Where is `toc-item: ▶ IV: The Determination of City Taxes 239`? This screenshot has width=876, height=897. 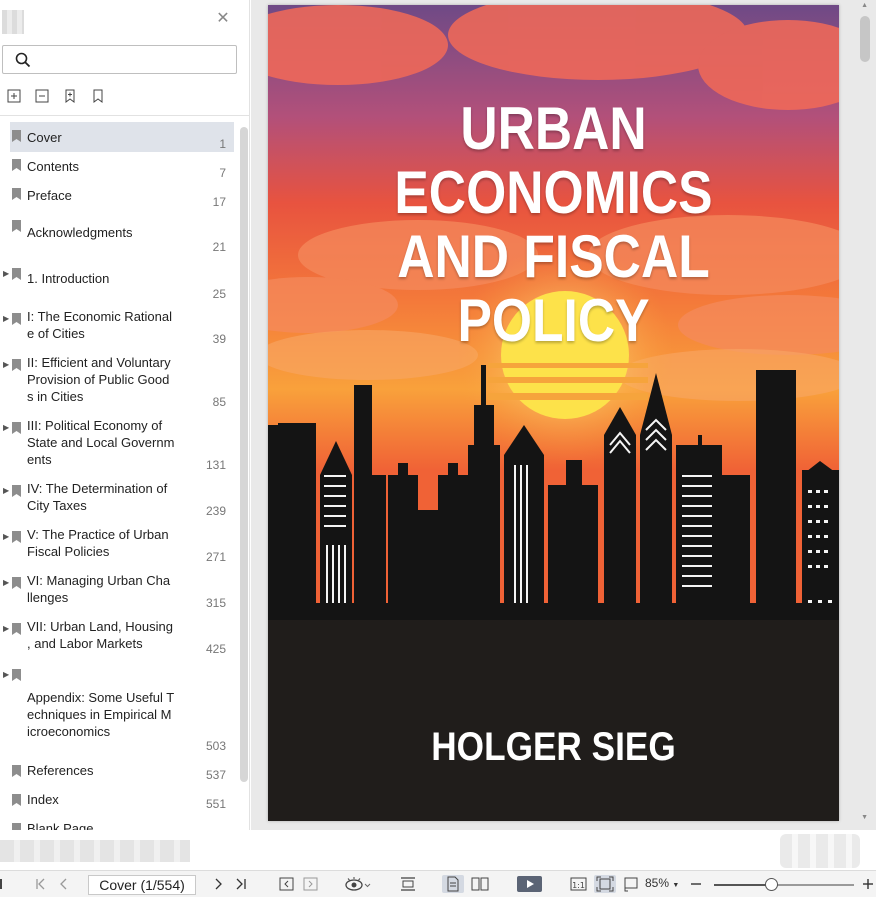
toc-item: ▶ IV: The Determination of City Taxes 239 is located at coordinates (118, 500).